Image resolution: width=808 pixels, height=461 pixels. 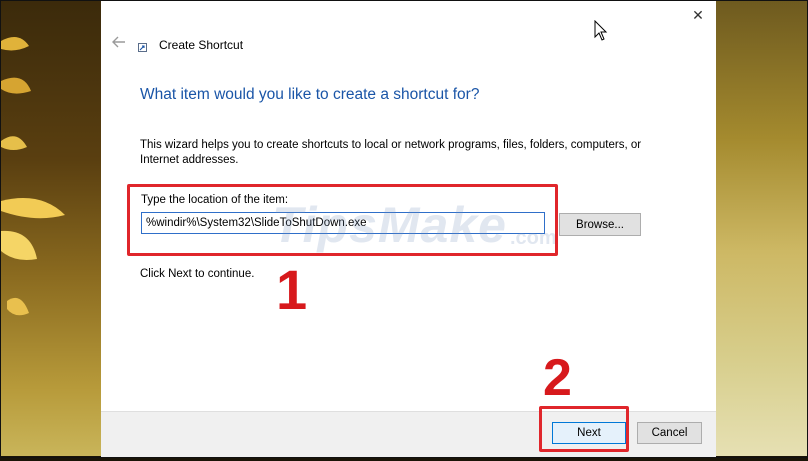 I want to click on desktop-wallpaper-right, so click(x=761, y=228).